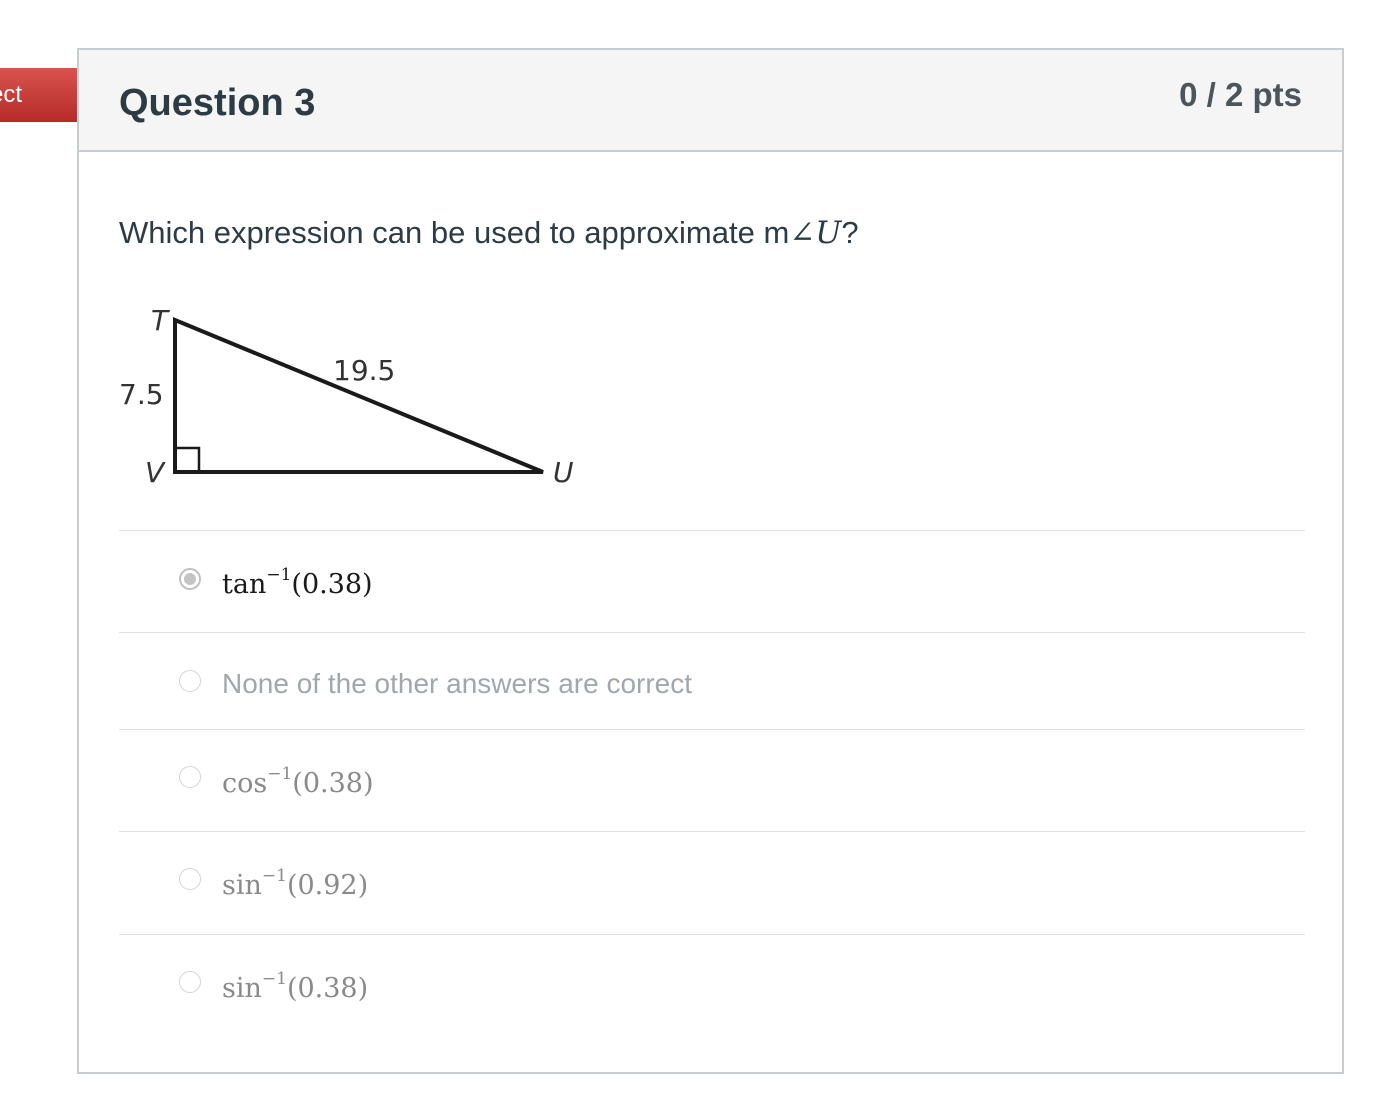 Image resolution: width=1376 pixels, height=1098 pixels. What do you see at coordinates (11, 94) in the screenshot?
I see `flag-label: ect` at bounding box center [11, 94].